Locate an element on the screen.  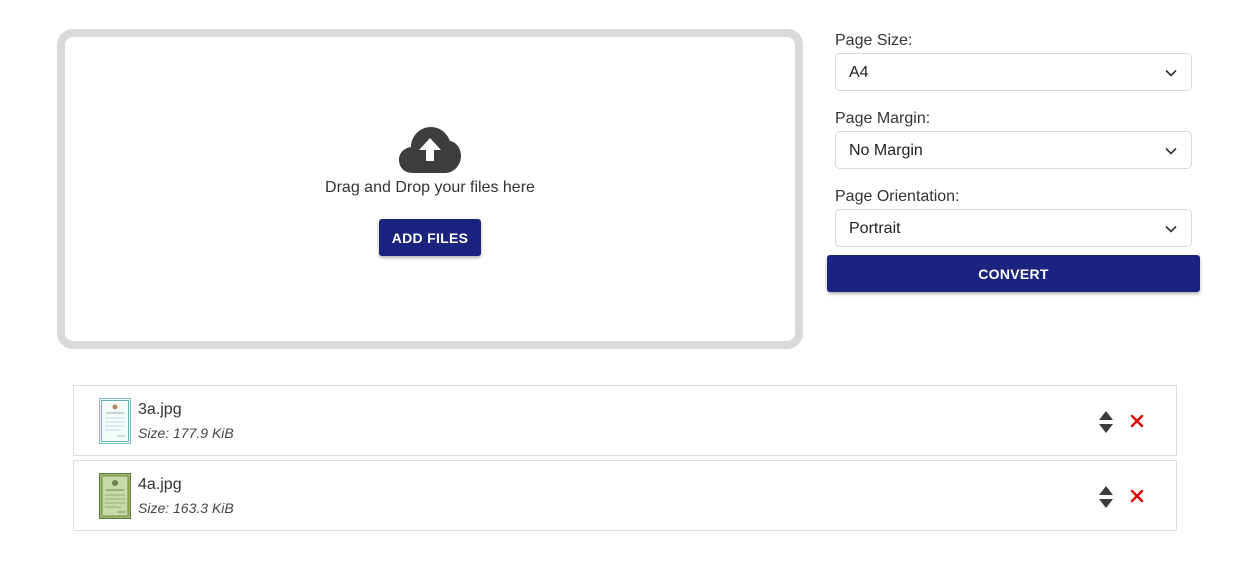
page-size-select: A4 is located at coordinates (1013, 72).